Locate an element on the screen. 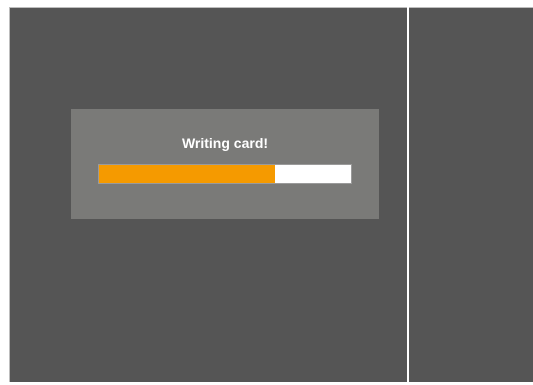 The height and width of the screenshot is (385, 533). progress-bar-fill is located at coordinates (187, 174).